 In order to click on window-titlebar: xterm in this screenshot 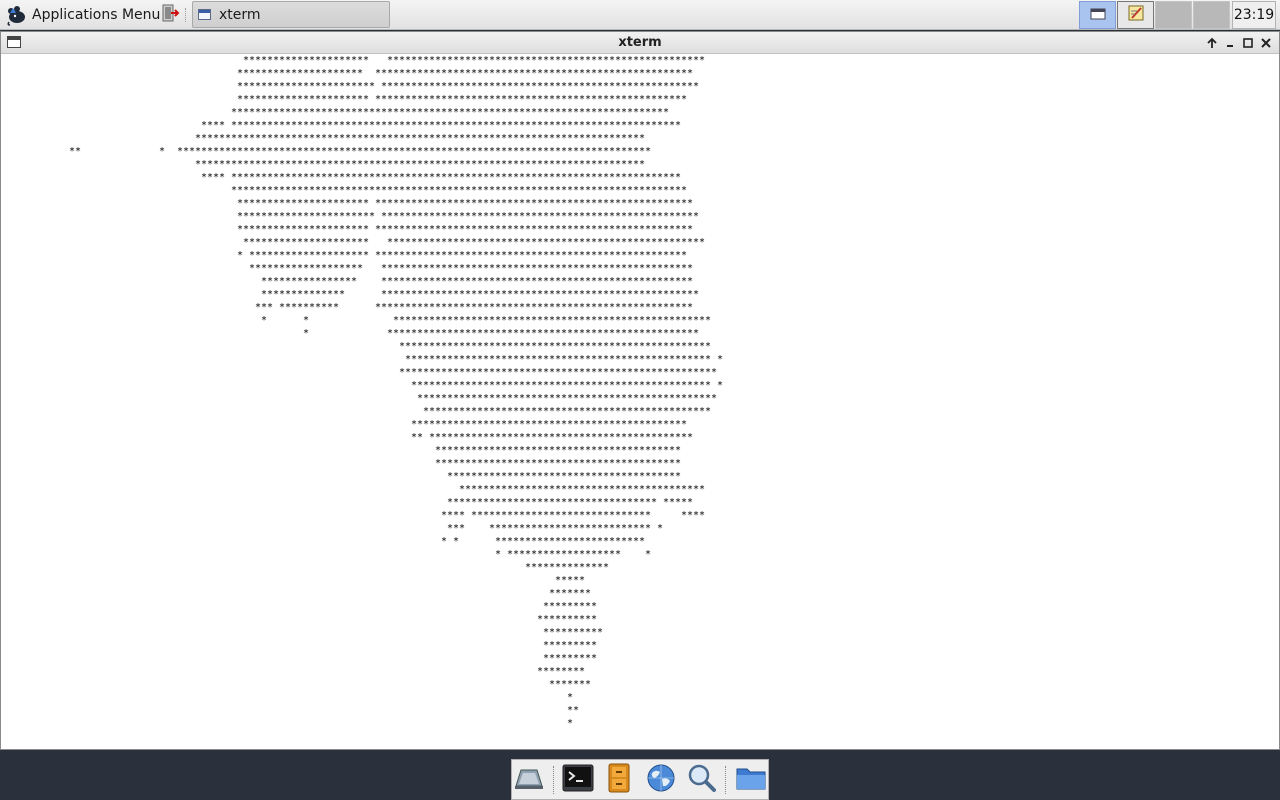, I will do `click(640, 43)`.